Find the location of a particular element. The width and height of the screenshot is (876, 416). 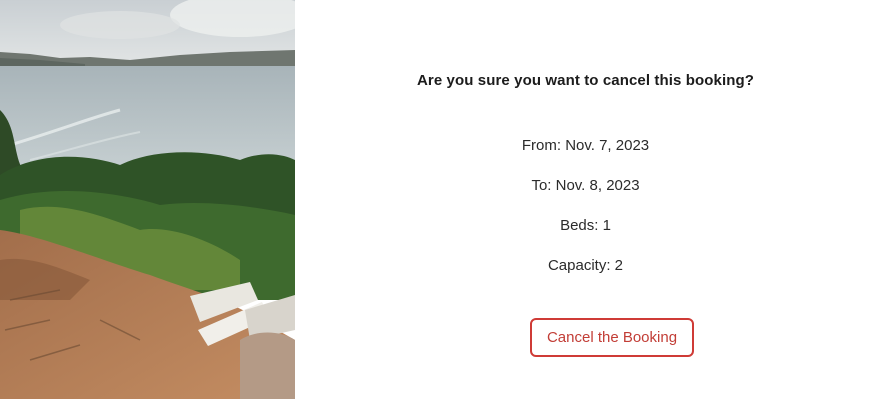

booking-to-date: To: Nov. 8, 2023 is located at coordinates (585, 185).